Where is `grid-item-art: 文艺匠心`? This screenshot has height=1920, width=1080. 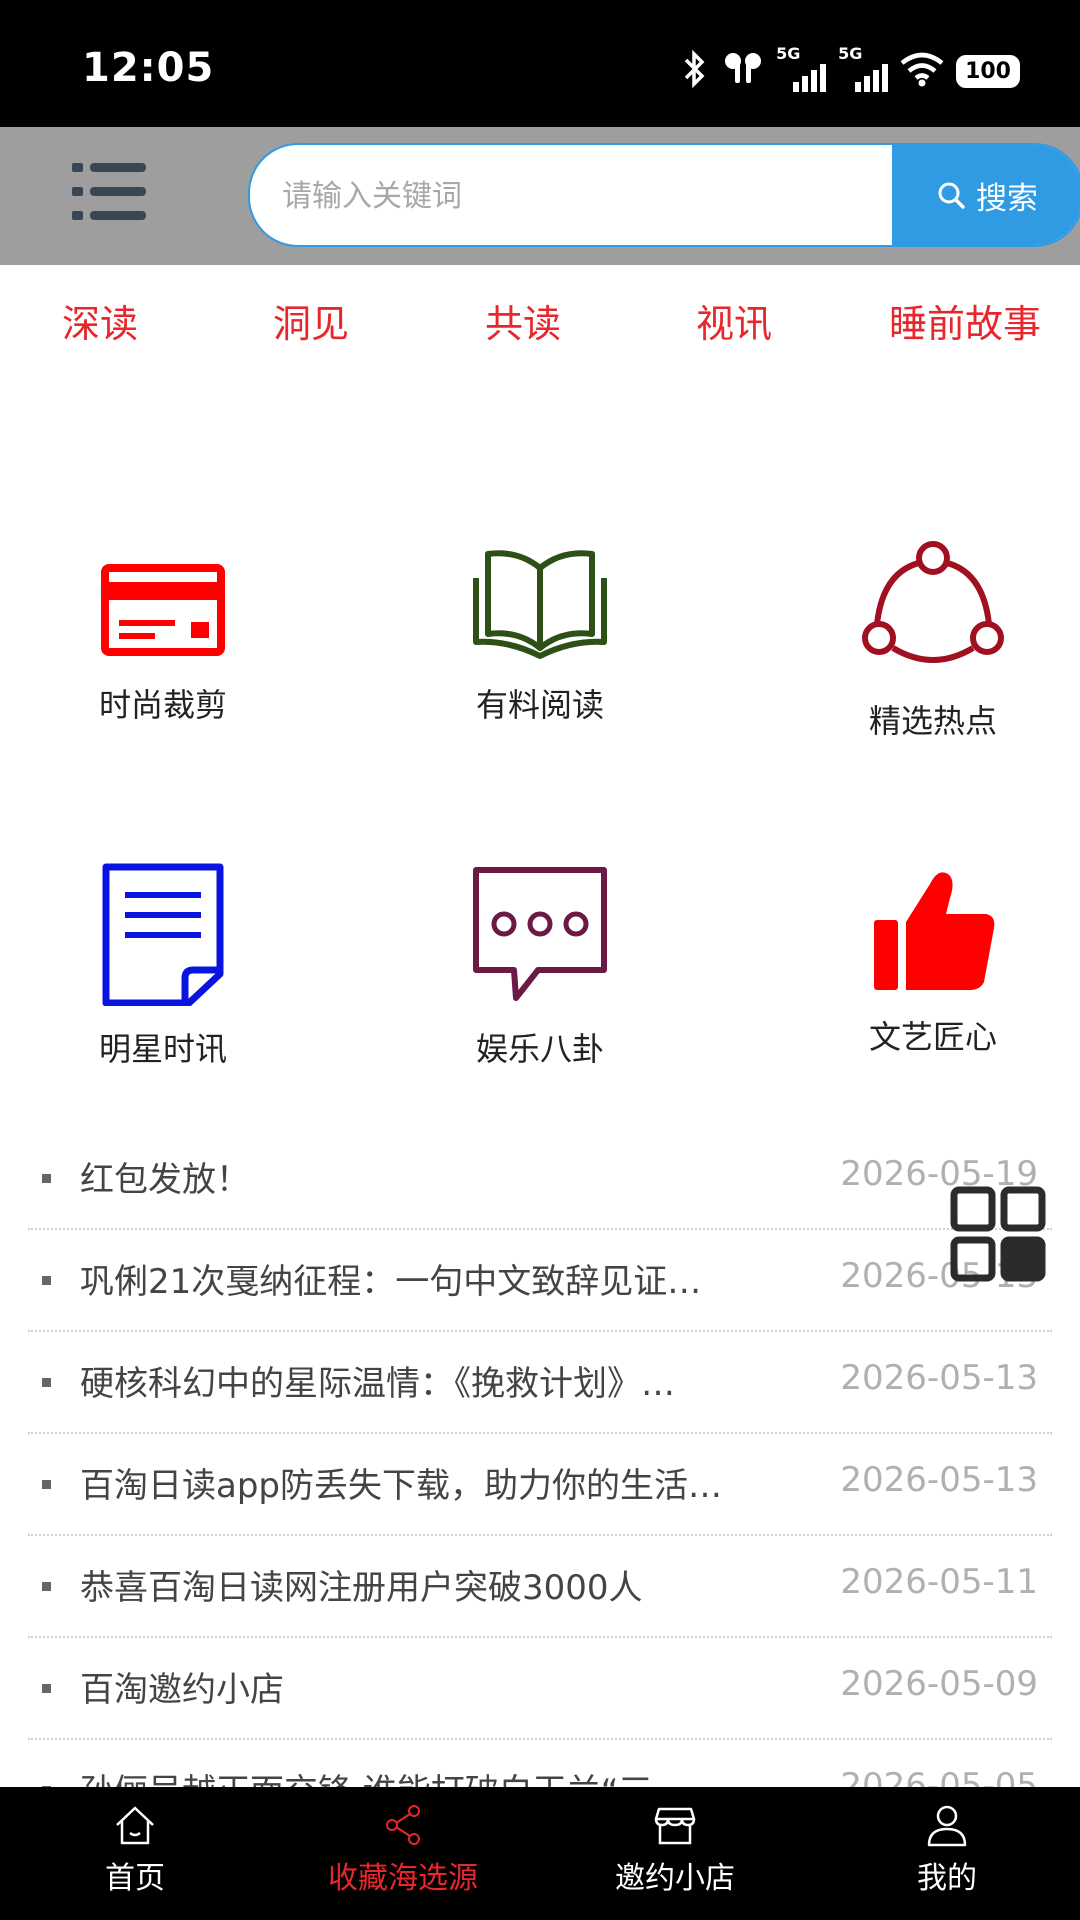 grid-item-art: 文艺匠心 is located at coordinates (933, 960).